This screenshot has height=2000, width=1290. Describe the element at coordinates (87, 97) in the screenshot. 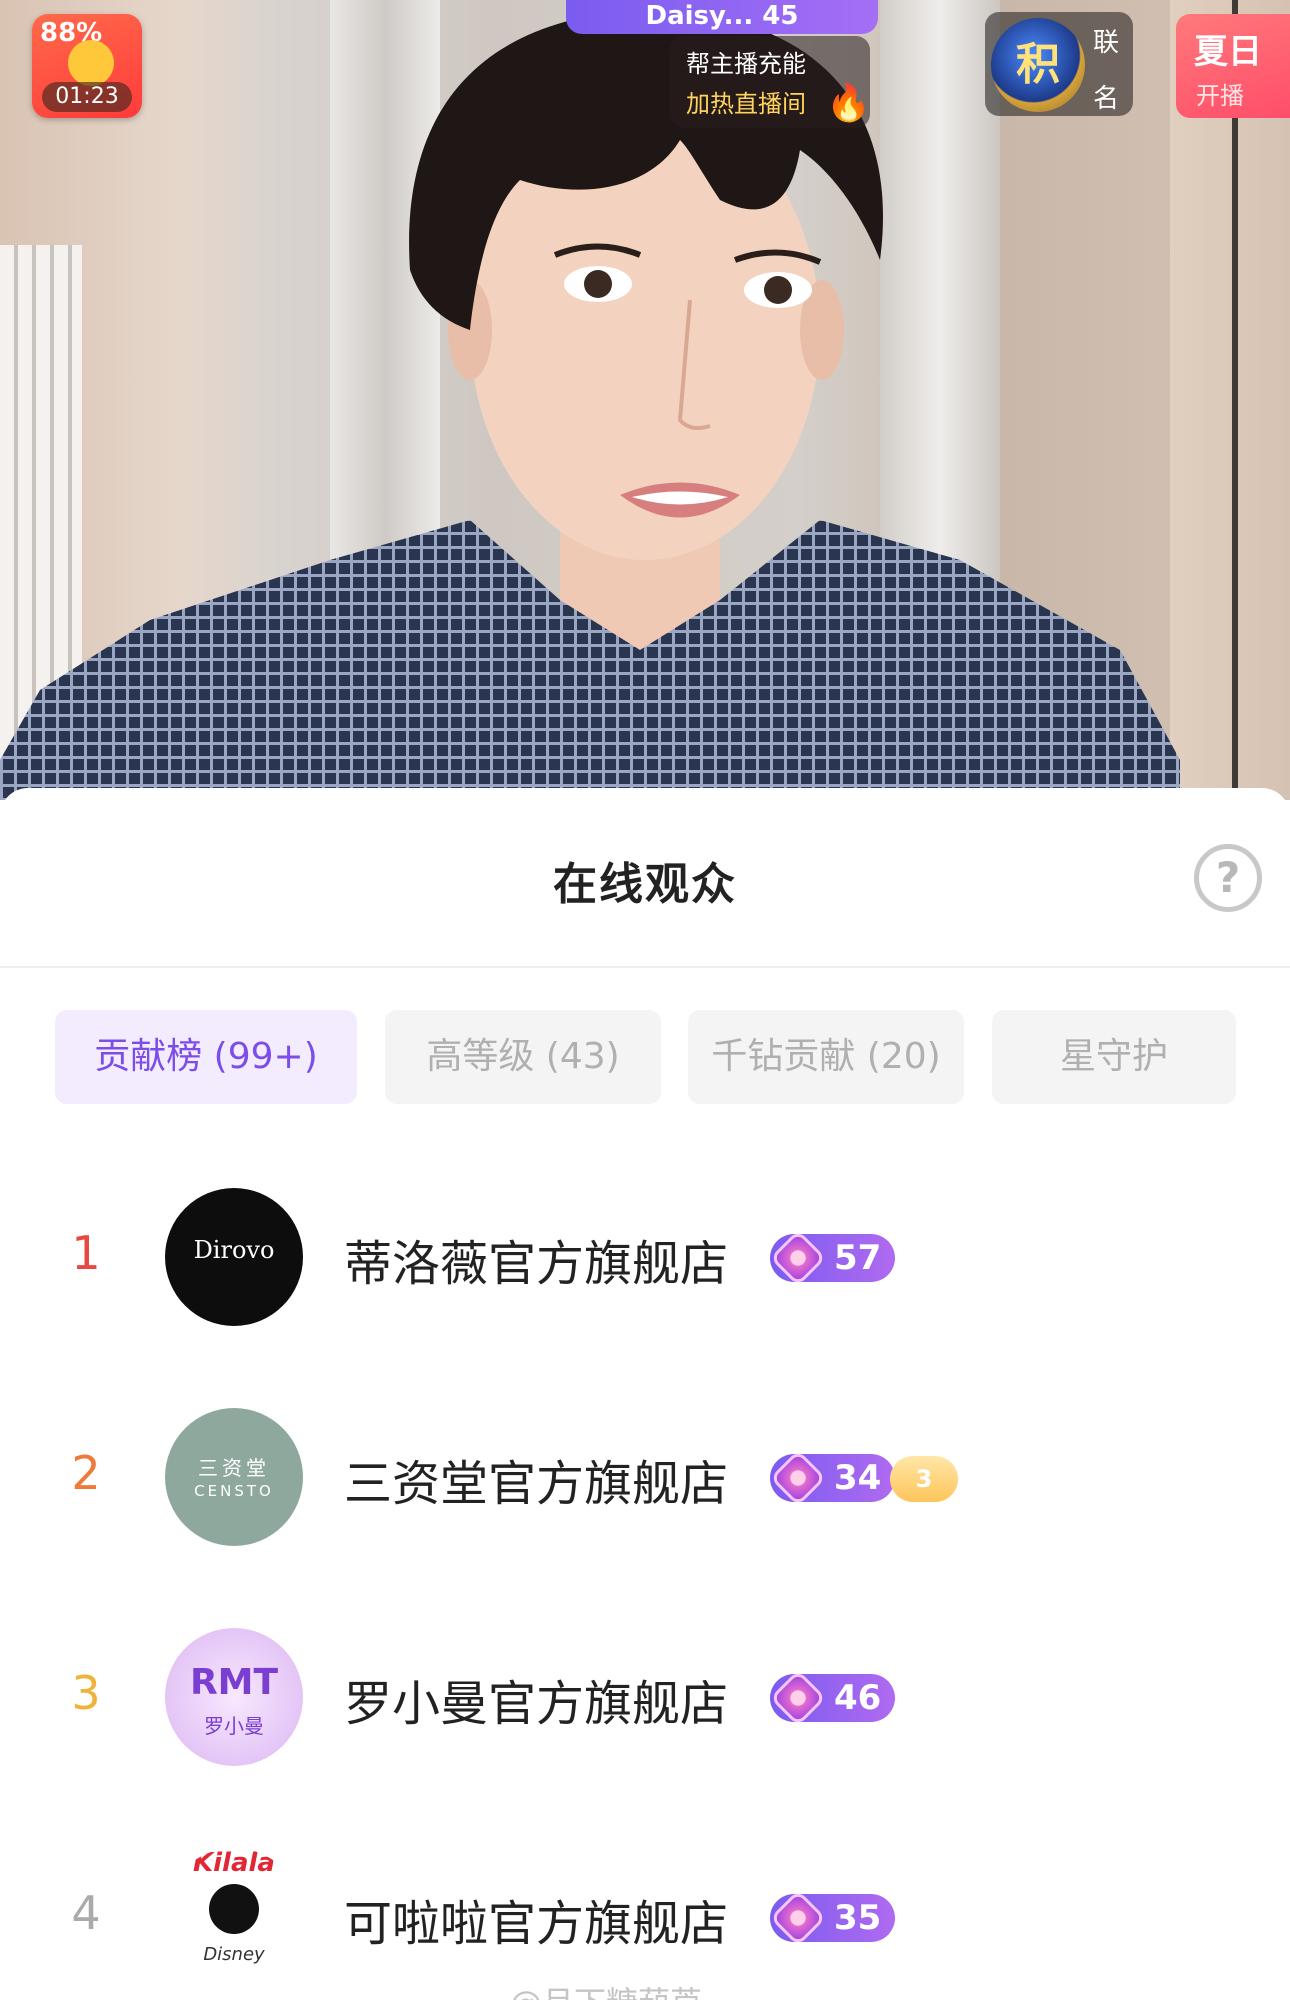

I see `live-timer: 01:23` at that location.